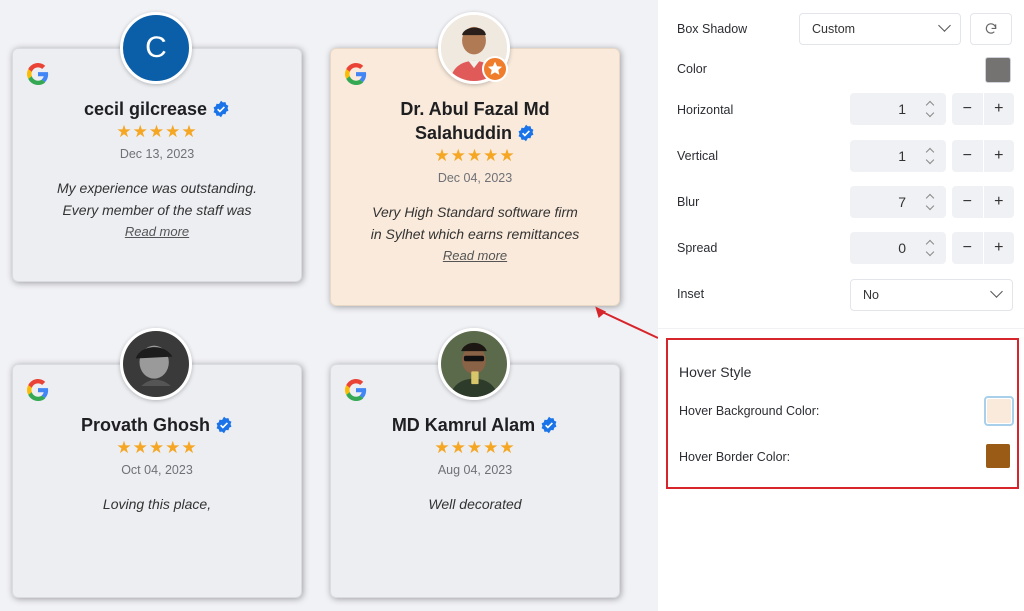  I want to click on review-date: Aug 04, 2023, so click(475, 470).